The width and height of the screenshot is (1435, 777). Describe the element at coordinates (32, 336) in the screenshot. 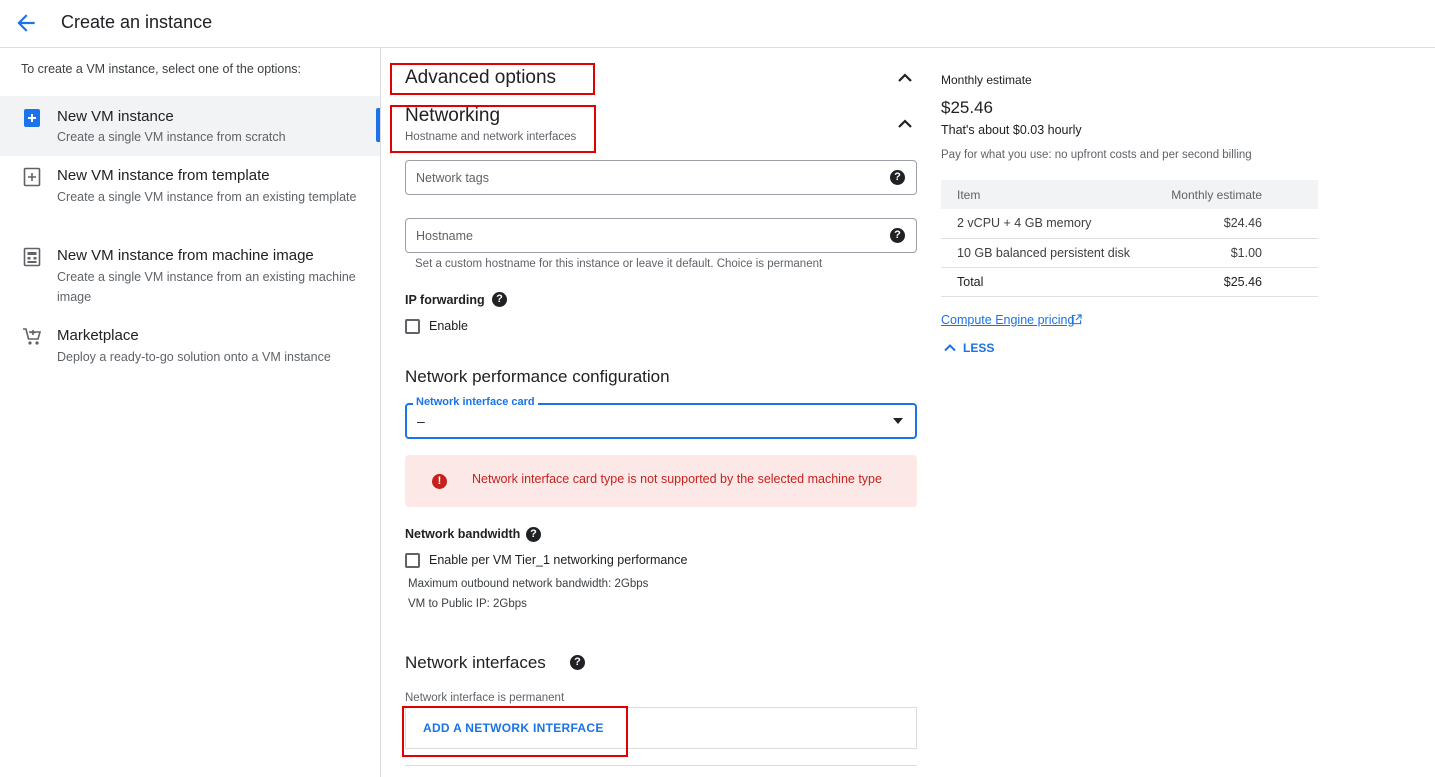

I see `shopping-cart-icon` at that location.